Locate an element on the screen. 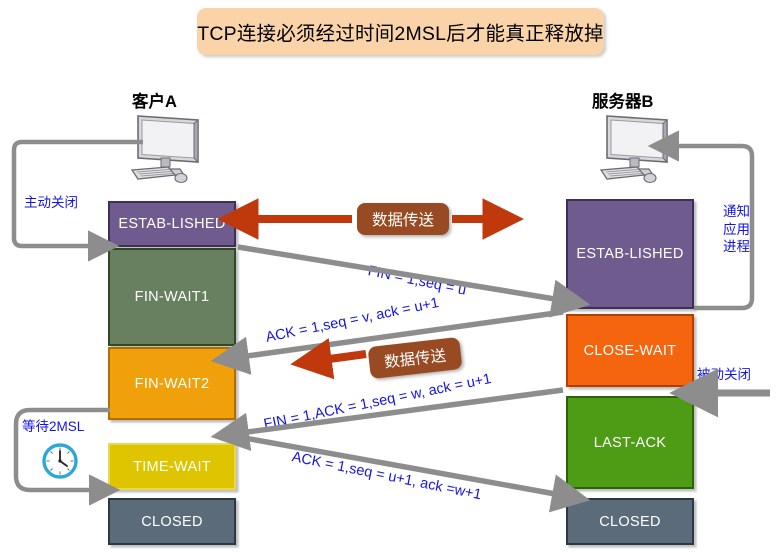 The image size is (780, 552). wait-2msl-connector is located at coordinates (67, 456).